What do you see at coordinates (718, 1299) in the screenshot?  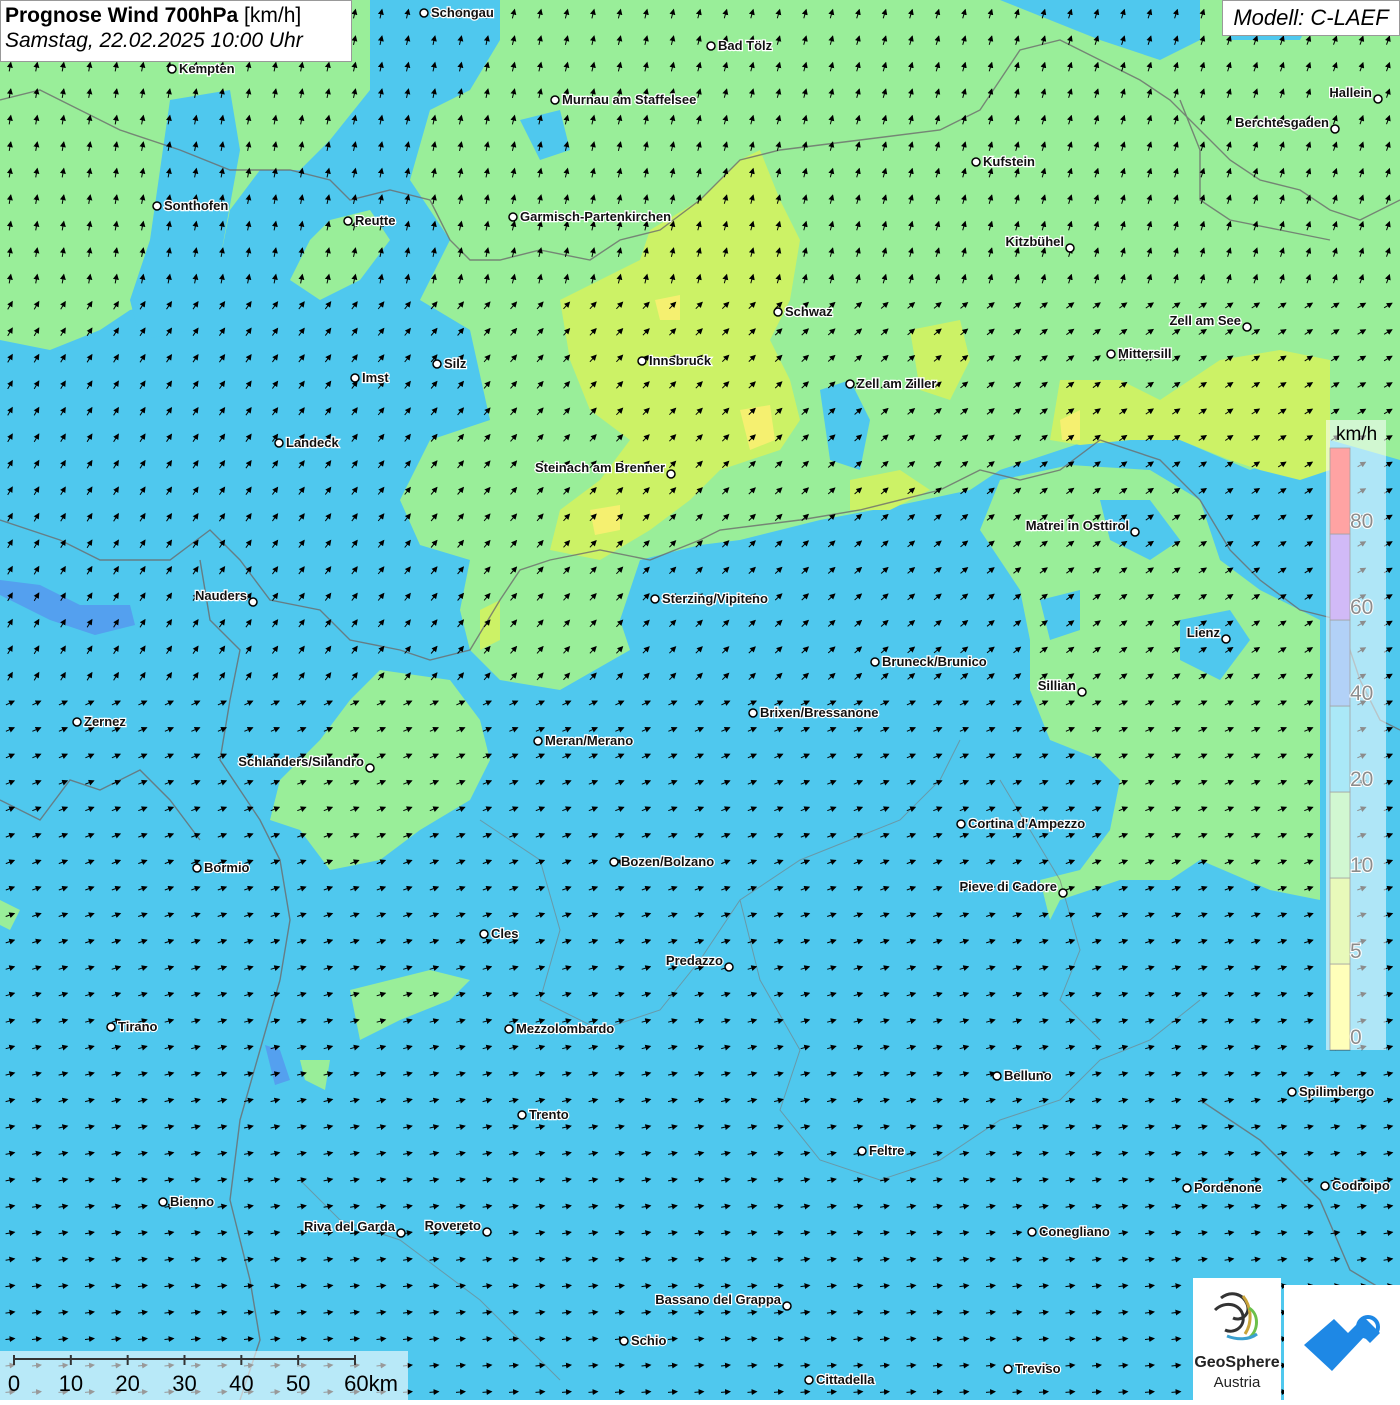 I see `city-label: Bassano del Grappa` at bounding box center [718, 1299].